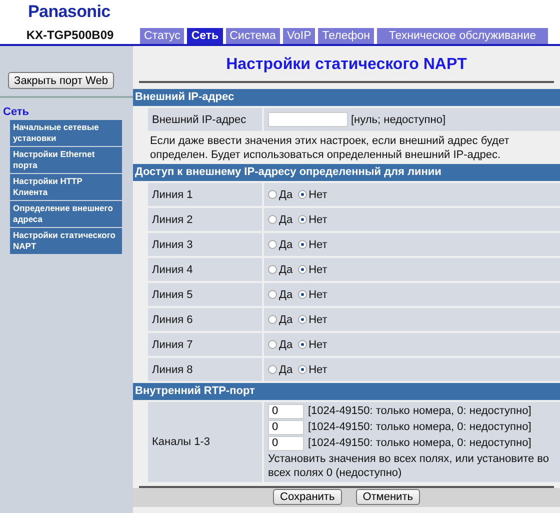 The width and height of the screenshot is (560, 513). Describe the element at coordinates (409, 466) in the screenshot. I see `note-text: Установить значения во всех полях, или установите во всех полях 0 (недоступно)` at that location.